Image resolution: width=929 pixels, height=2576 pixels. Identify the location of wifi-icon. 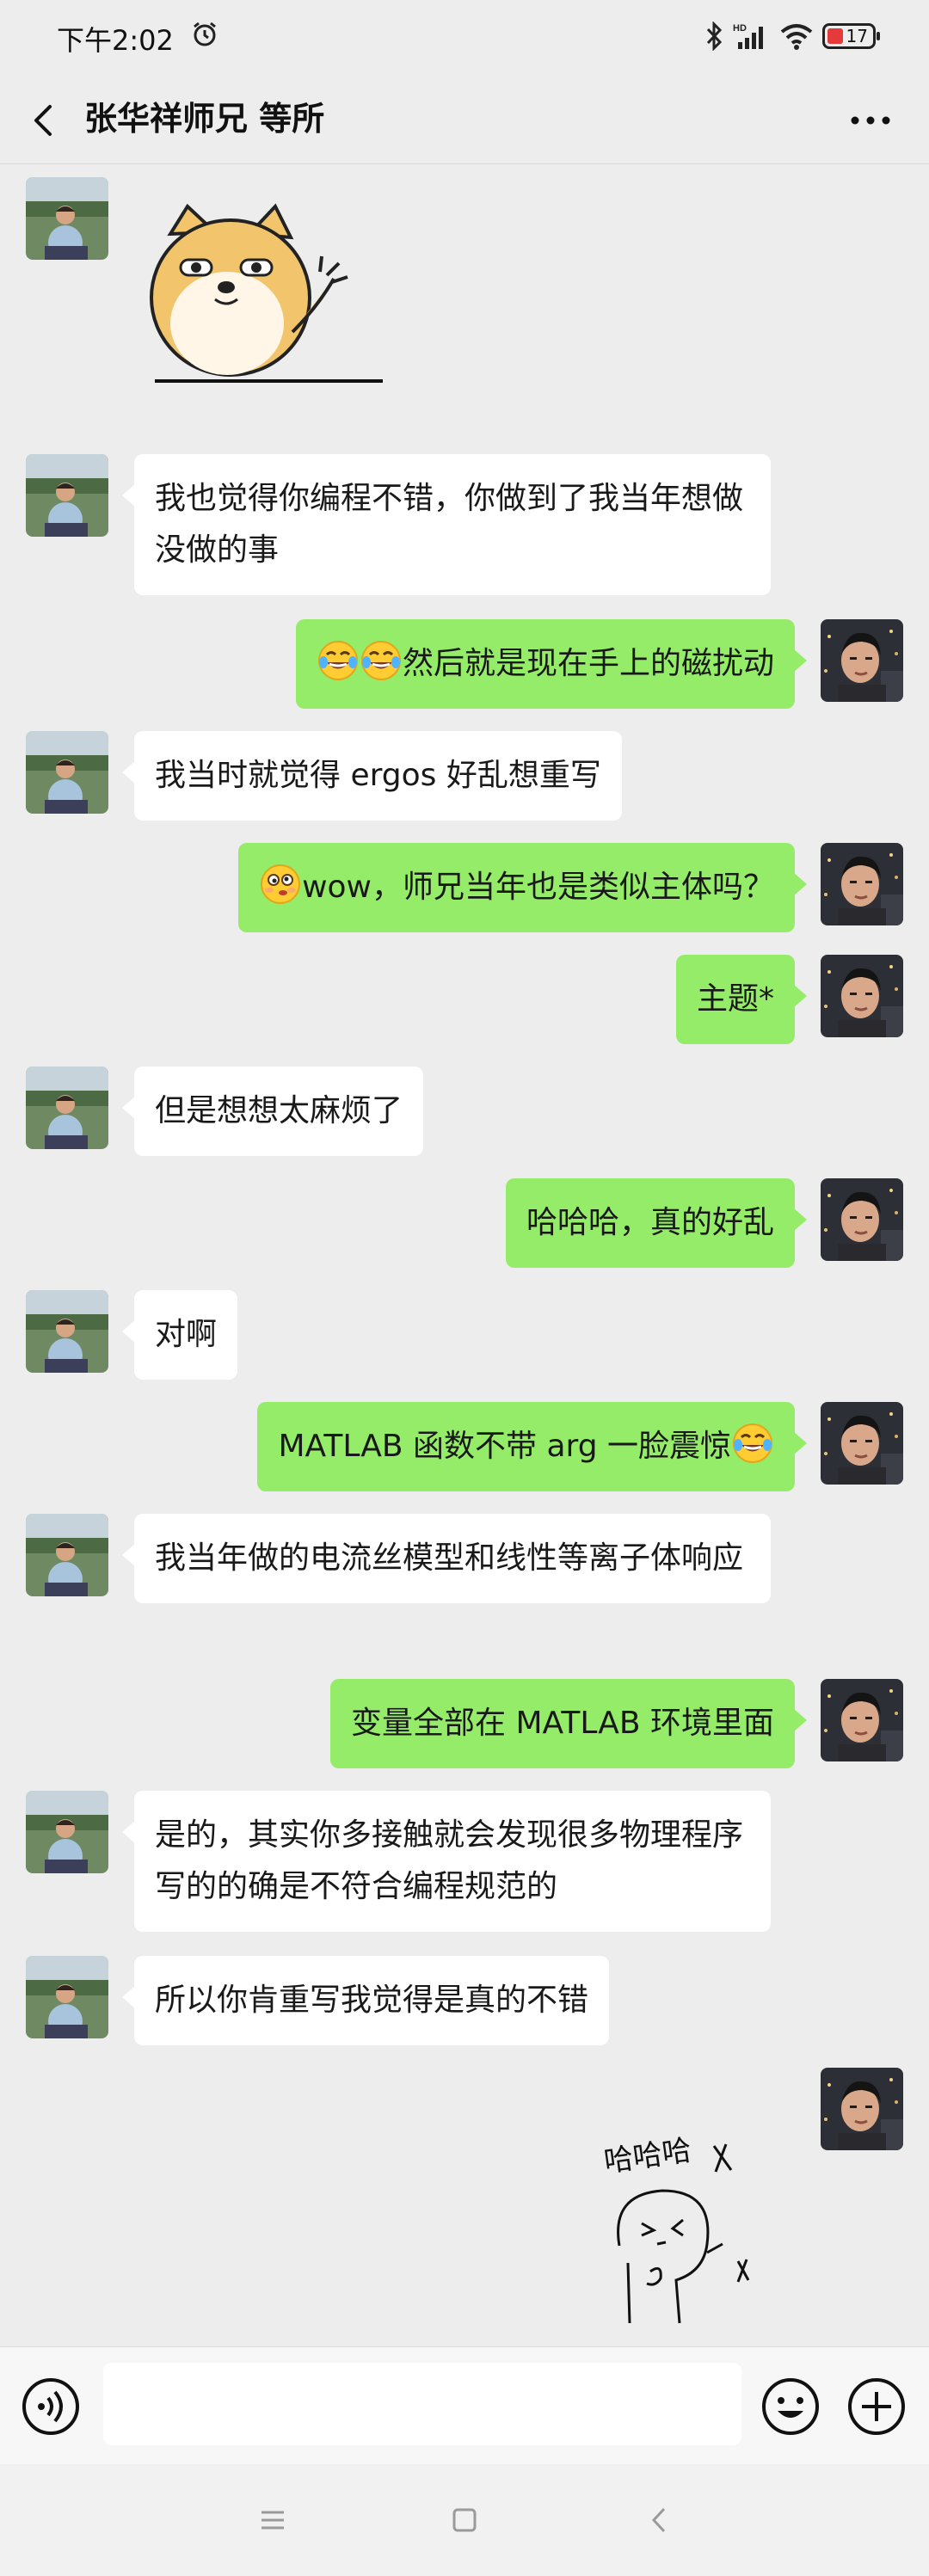
(796, 37).